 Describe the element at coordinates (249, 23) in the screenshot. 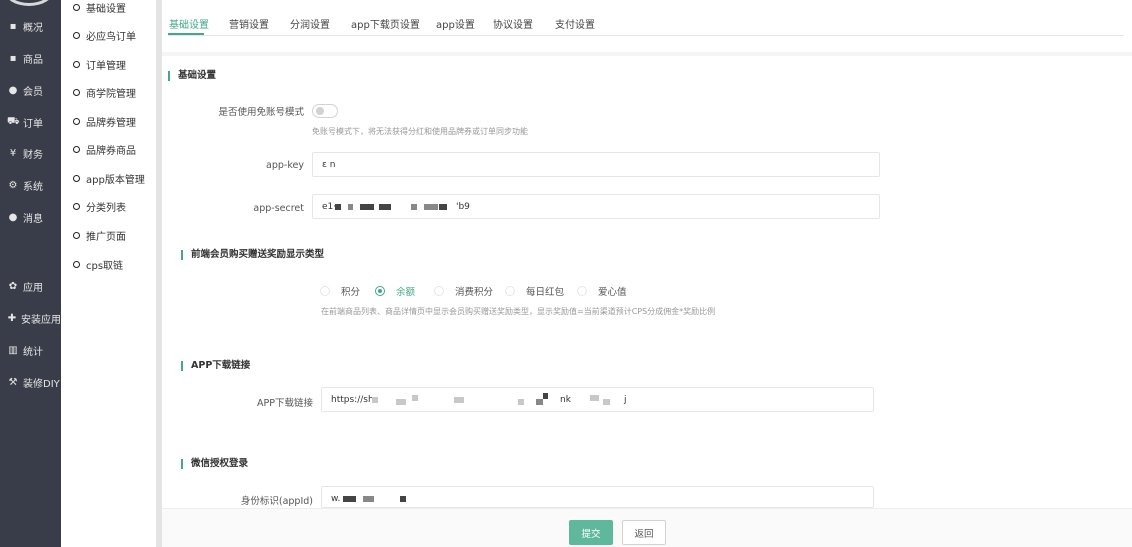

I see `tab-marketing-settings: 营销设置` at that location.